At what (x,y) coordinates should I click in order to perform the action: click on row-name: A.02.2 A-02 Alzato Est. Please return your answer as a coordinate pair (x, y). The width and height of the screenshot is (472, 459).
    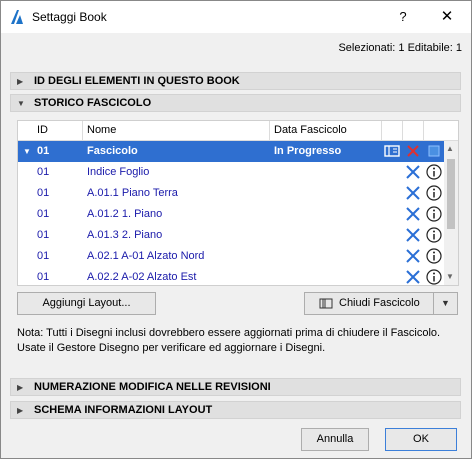
    Looking at the image, I should click on (142, 277).